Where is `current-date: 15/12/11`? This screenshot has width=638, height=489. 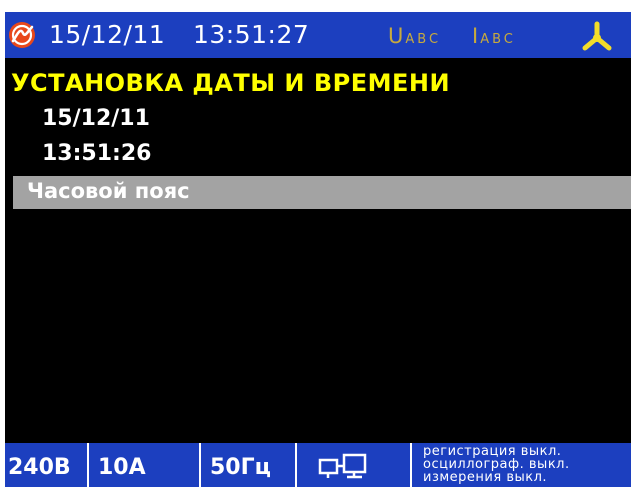 current-date: 15/12/11 is located at coordinates (107, 34).